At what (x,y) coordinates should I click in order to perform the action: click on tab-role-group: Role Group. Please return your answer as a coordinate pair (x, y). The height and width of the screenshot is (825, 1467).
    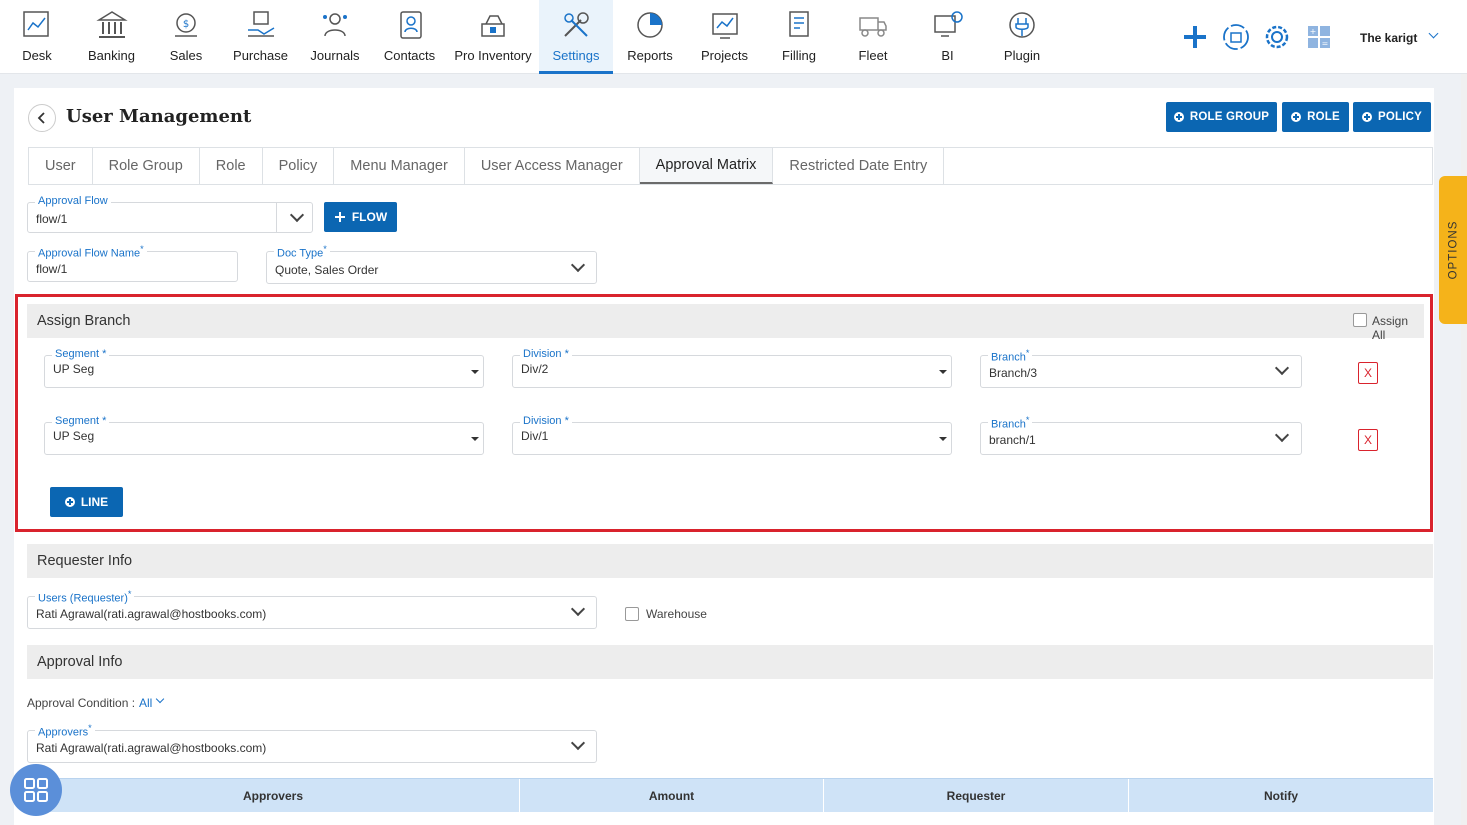
    Looking at the image, I should click on (146, 166).